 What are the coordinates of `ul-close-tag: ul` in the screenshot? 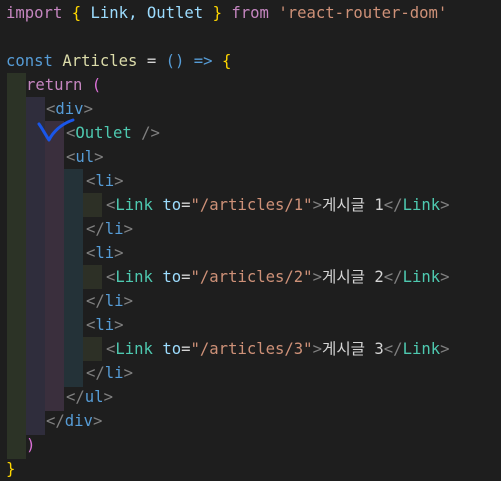 It's located at (94, 397).